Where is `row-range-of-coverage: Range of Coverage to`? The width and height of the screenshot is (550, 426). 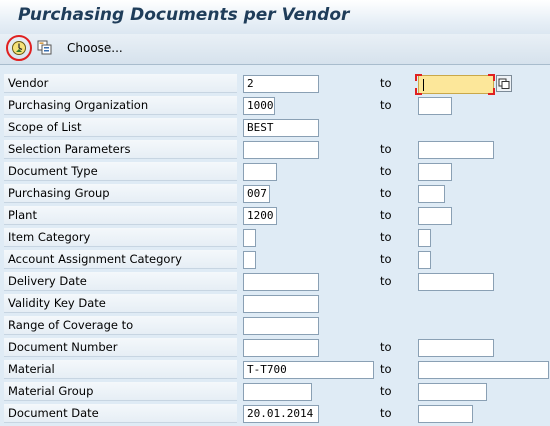
row-range-of-coverage: Range of Coverage to is located at coordinates (275, 326).